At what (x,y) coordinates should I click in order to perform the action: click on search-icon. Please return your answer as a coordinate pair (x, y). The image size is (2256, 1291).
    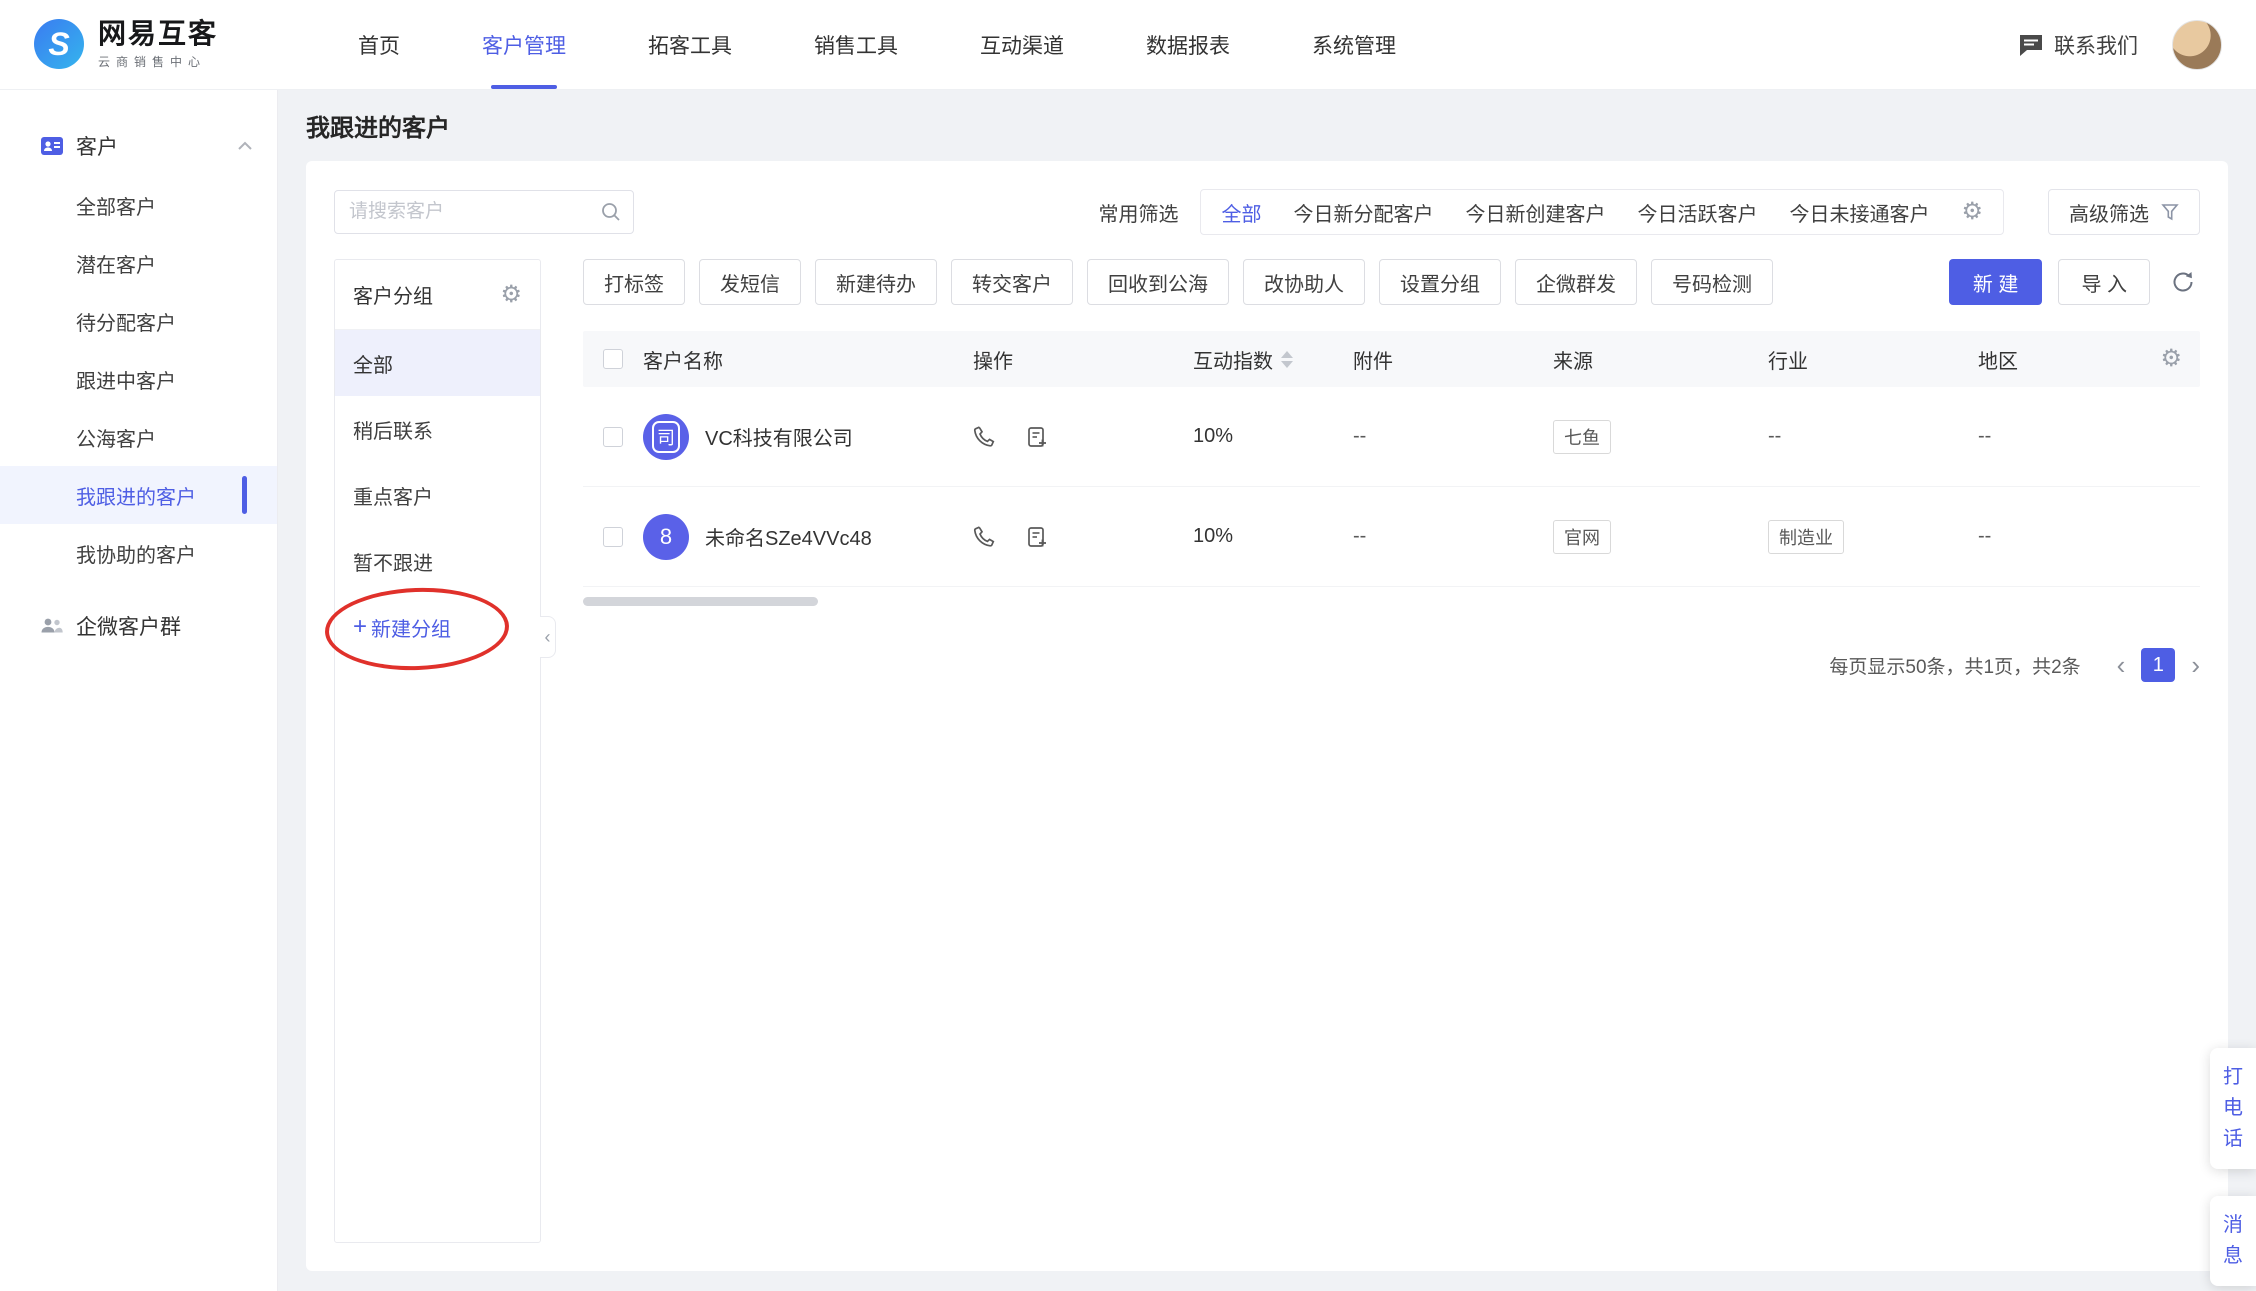
    Looking at the image, I should click on (611, 212).